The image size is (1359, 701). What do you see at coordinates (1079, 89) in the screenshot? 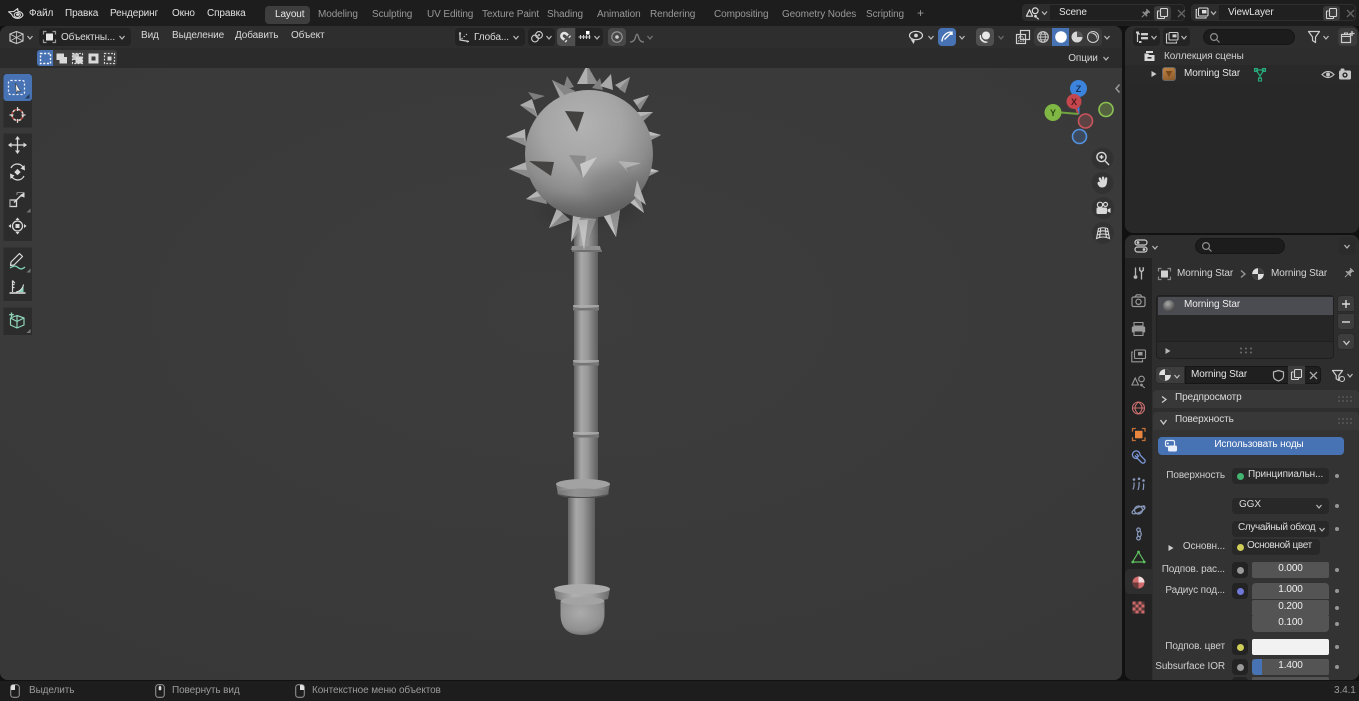
I see `svg-text: Z` at bounding box center [1079, 89].